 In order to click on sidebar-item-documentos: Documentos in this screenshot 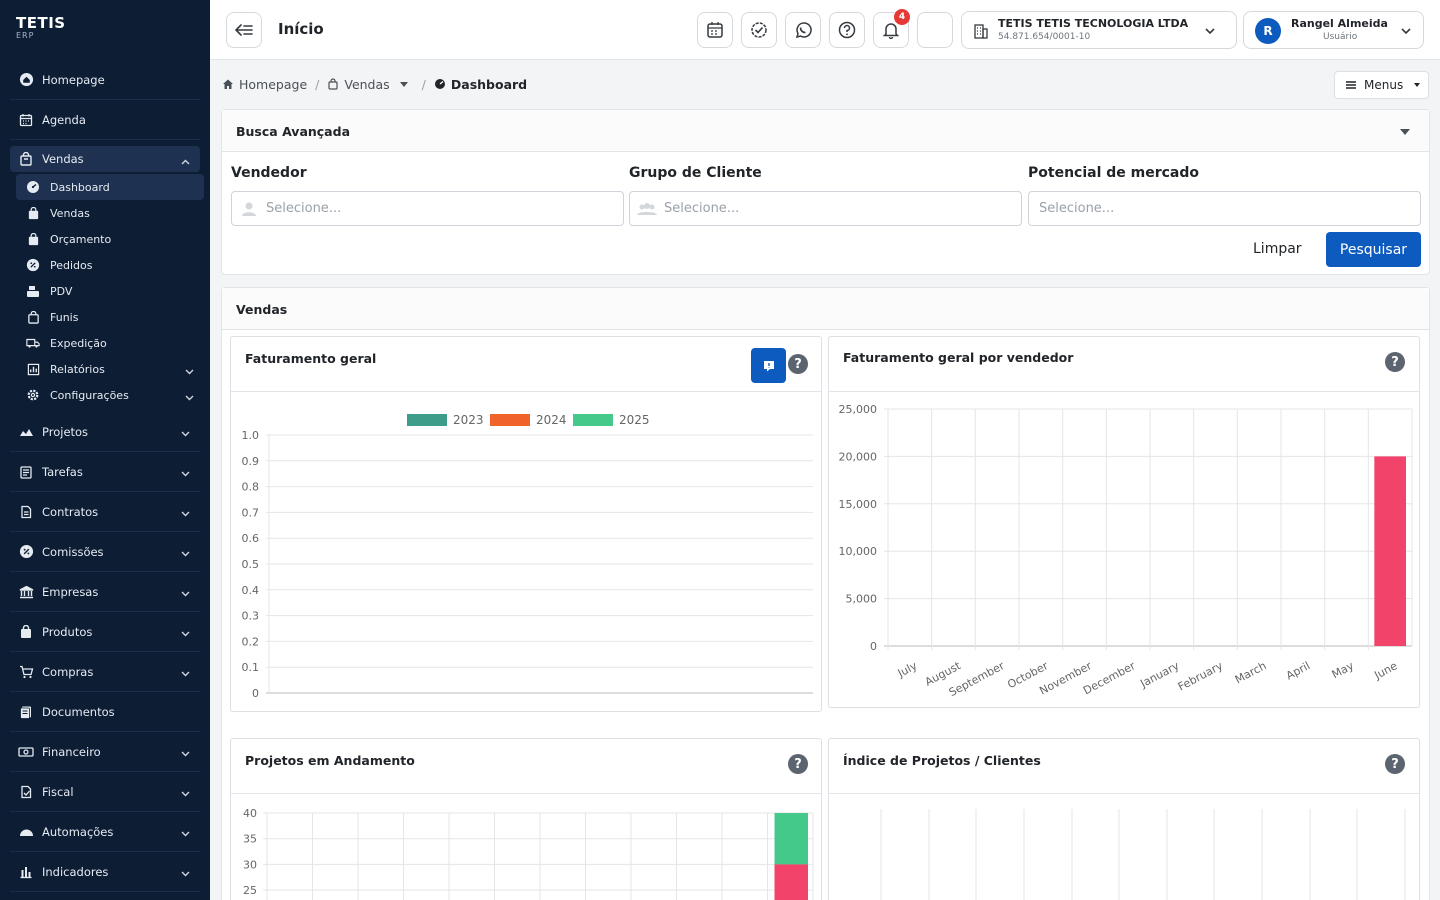, I will do `click(105, 712)`.